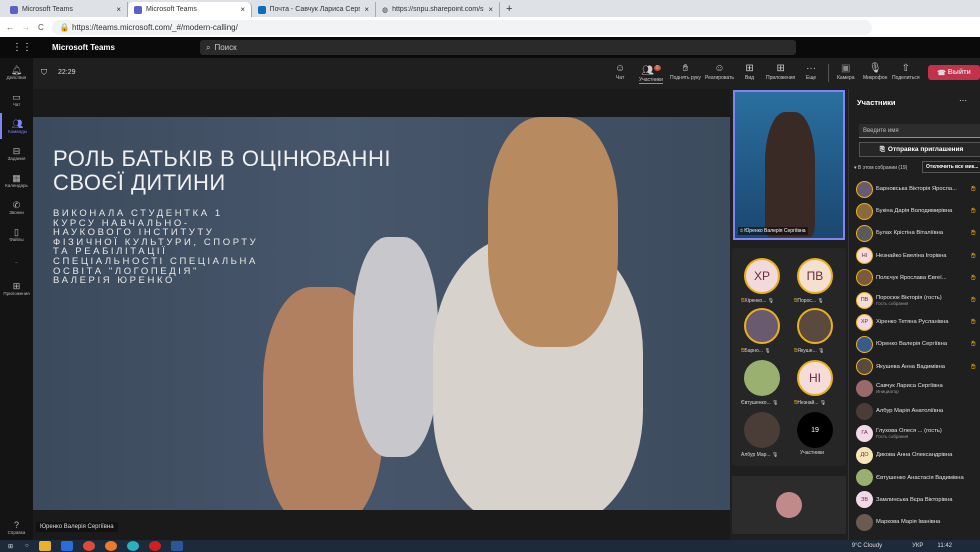 This screenshot has height=552, width=980. Describe the element at coordinates (918, 211) in the screenshot. I see `participant-row: Букіна Дарія Володимирівна ✋︎` at that location.